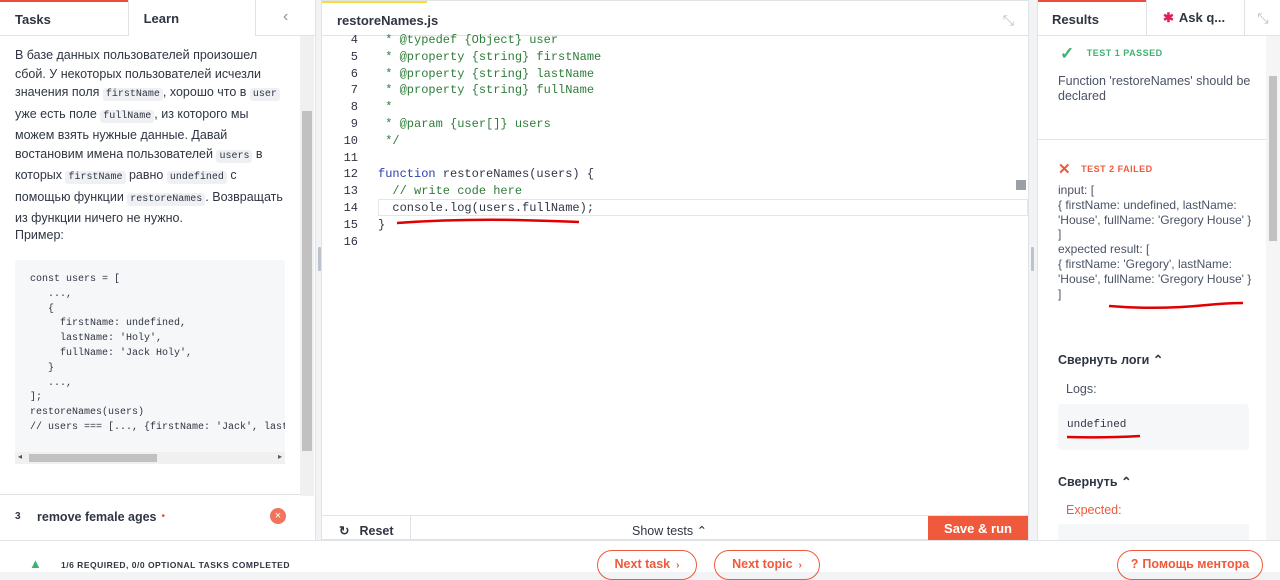 The height and width of the screenshot is (580, 1280). Describe the element at coordinates (132, 94) in the screenshot. I see `inline-code: firstName` at that location.